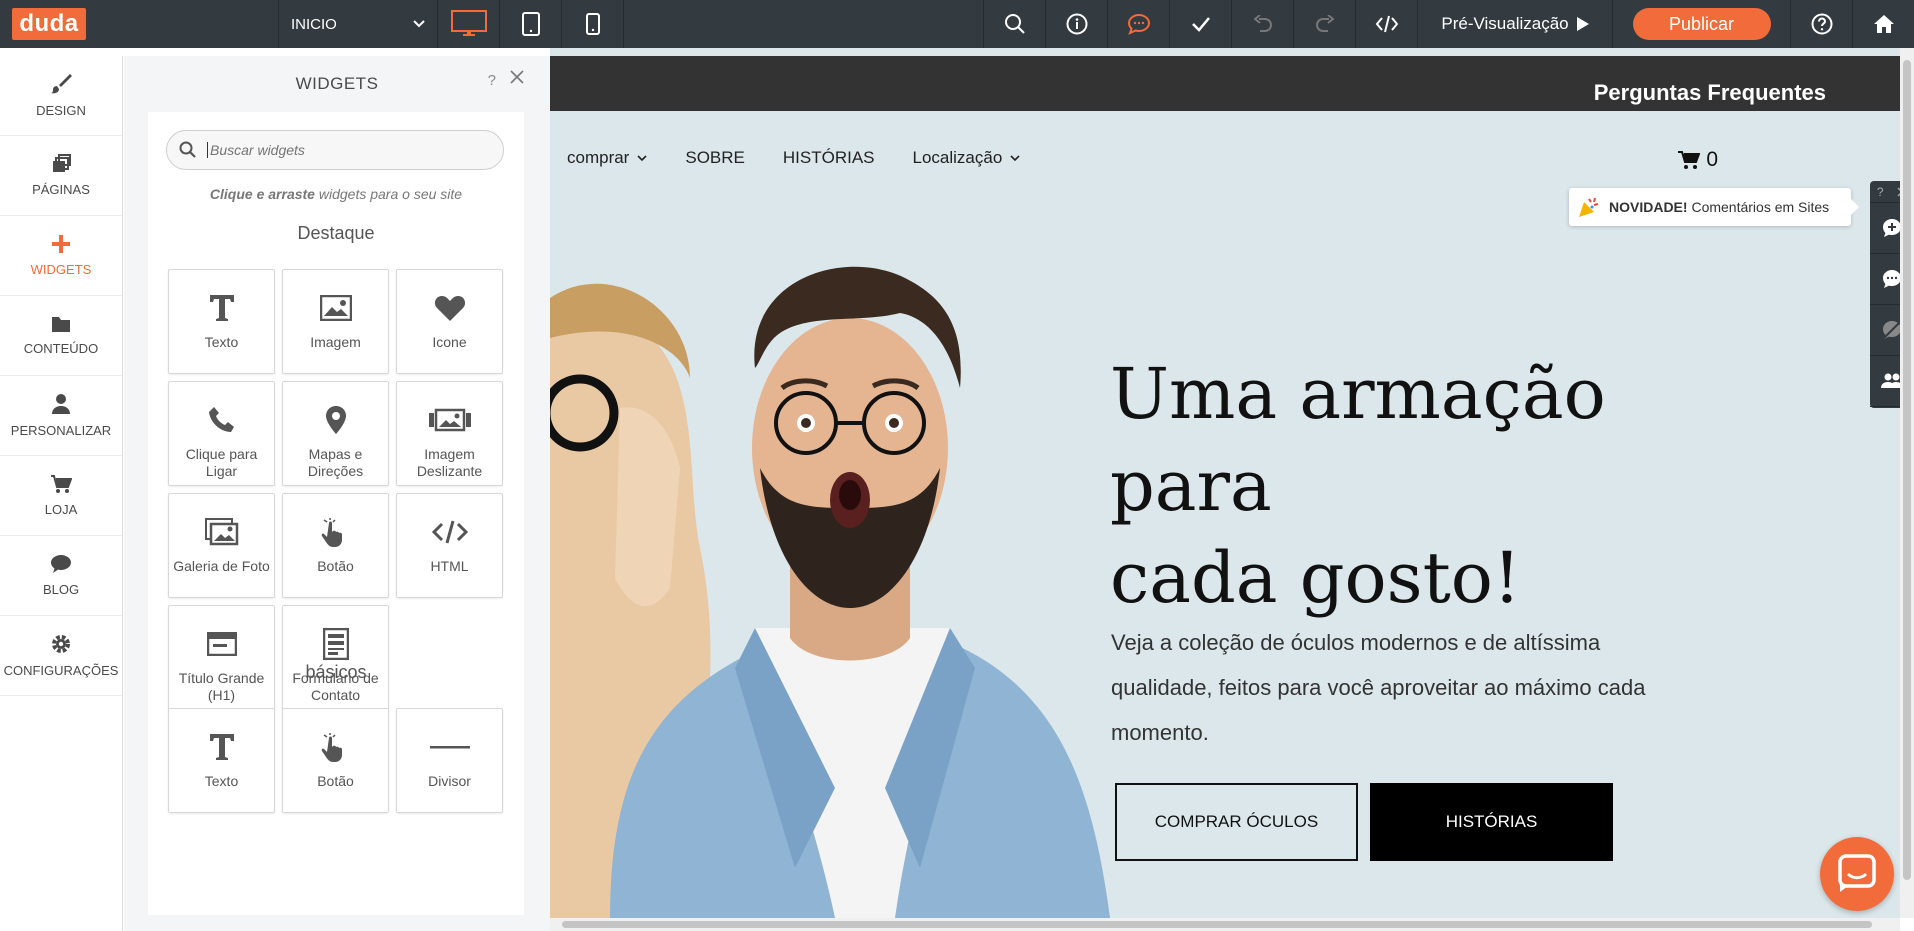 This screenshot has width=1914, height=931. I want to click on widget-image: Imagem, so click(335, 321).